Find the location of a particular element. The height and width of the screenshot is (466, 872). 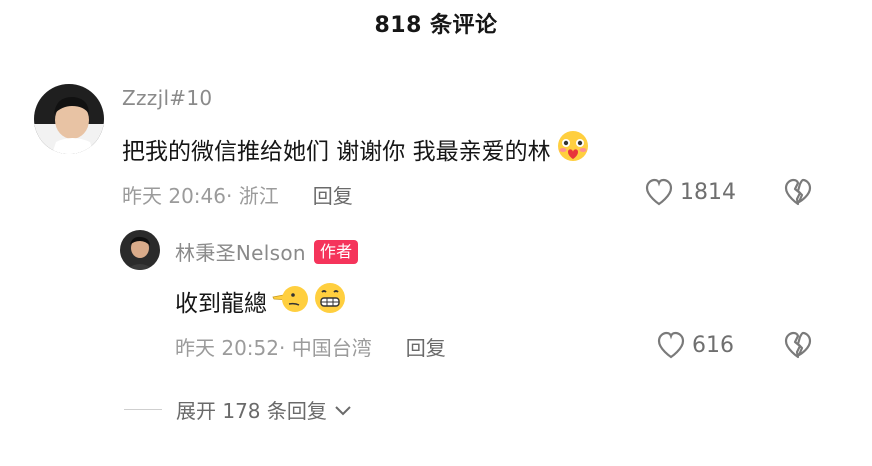

reply-like-button: 616 is located at coordinates (695, 345).